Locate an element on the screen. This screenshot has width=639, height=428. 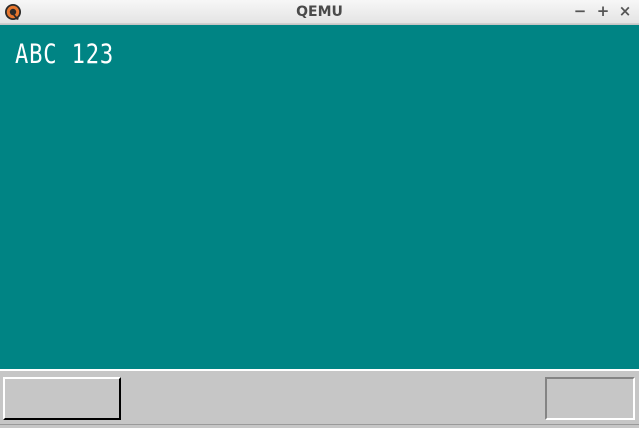
system-tray is located at coordinates (590, 398).